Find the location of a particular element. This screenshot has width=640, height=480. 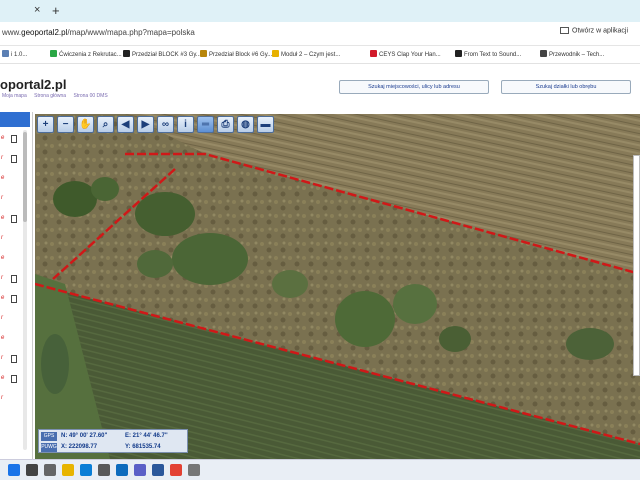

map-toolbar: + − ✋ ⌕ ◀ ▶ ∞ i ═ ⎙ ◍ ▬ is located at coordinates (156, 124).